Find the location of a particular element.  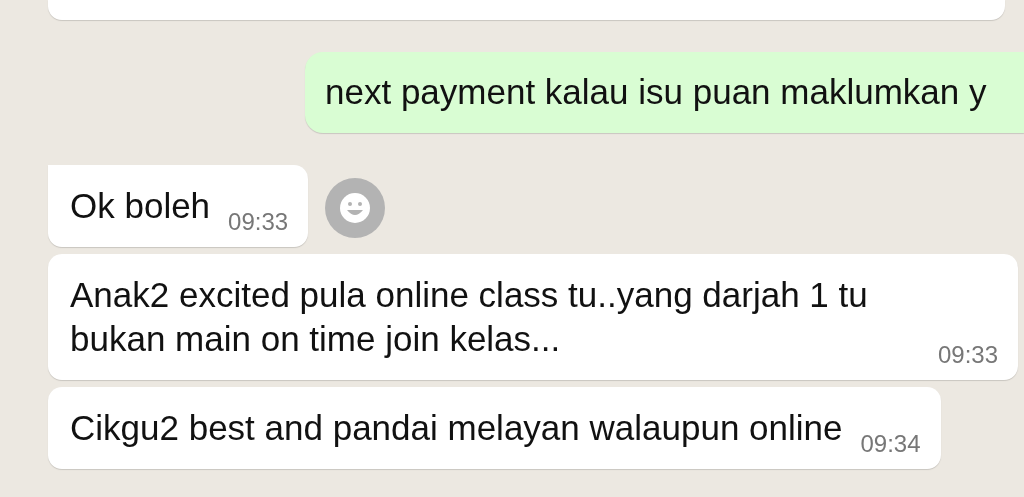

message-bubble: next payment kalau isu puan maklumkan y is located at coordinates (664, 92).